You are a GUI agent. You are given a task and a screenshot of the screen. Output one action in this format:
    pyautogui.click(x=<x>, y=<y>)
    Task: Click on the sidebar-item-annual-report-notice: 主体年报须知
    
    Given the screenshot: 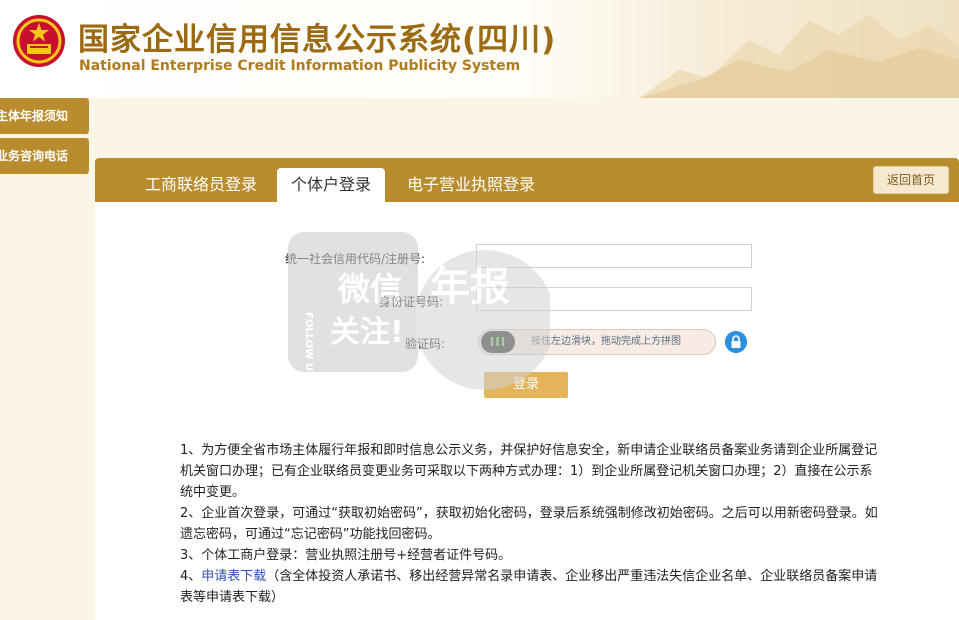 What is the action you would take?
    pyautogui.click(x=44, y=116)
    